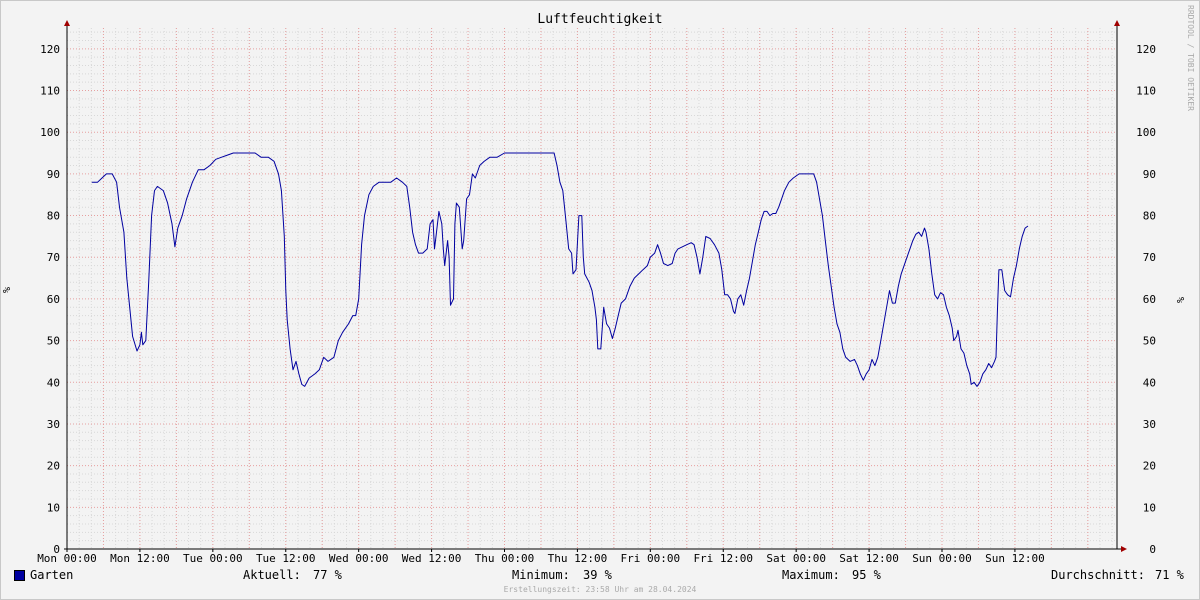  Describe the element at coordinates (432, 558) in the screenshot. I see `x-tick-label: Wed 12:00` at that location.